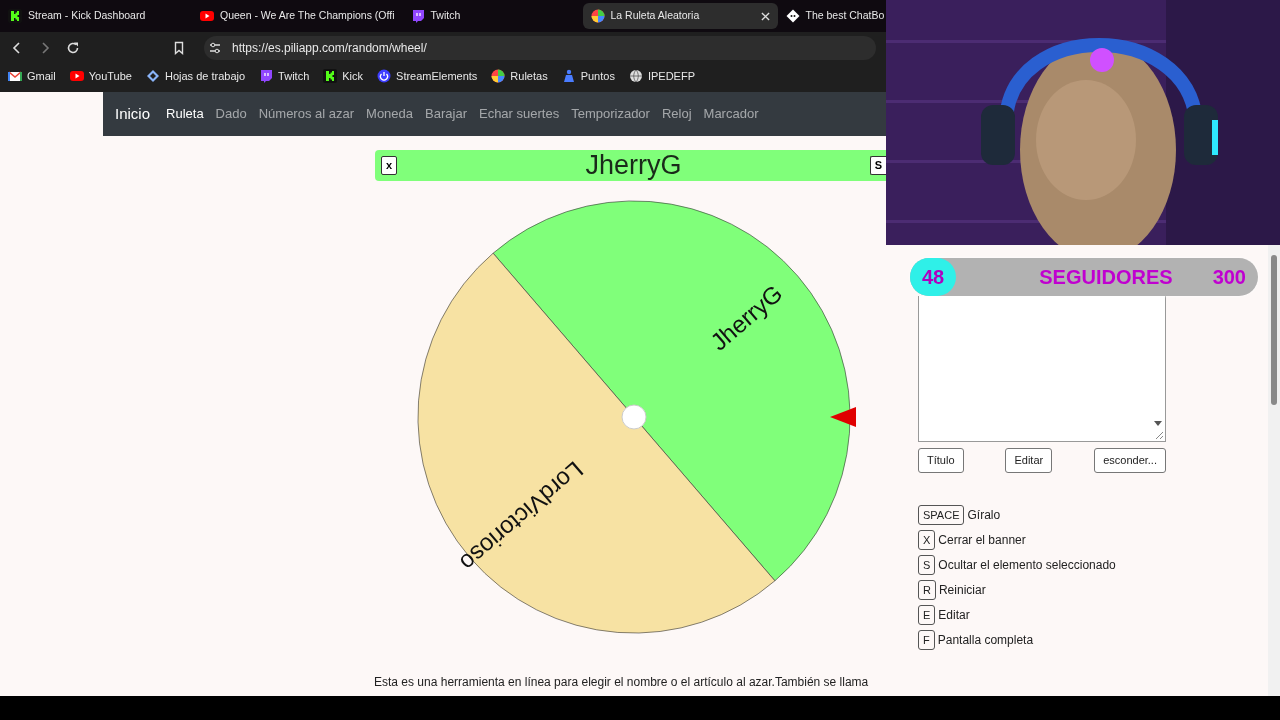 The width and height of the screenshot is (1280, 720). I want to click on nav-link: Reloj, so click(676, 114).